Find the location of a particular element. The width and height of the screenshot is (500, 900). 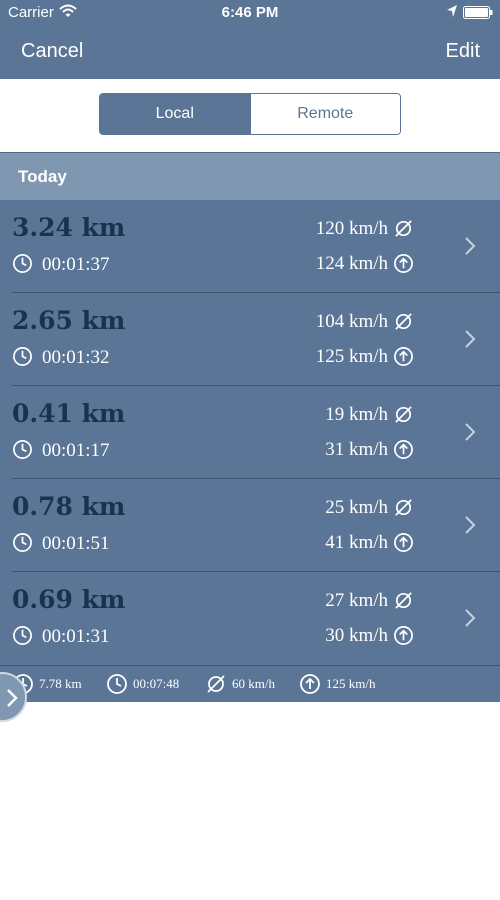

ride-row: 3.24 km 00:01:37 120 km/h 124 km/h is located at coordinates (250, 246).